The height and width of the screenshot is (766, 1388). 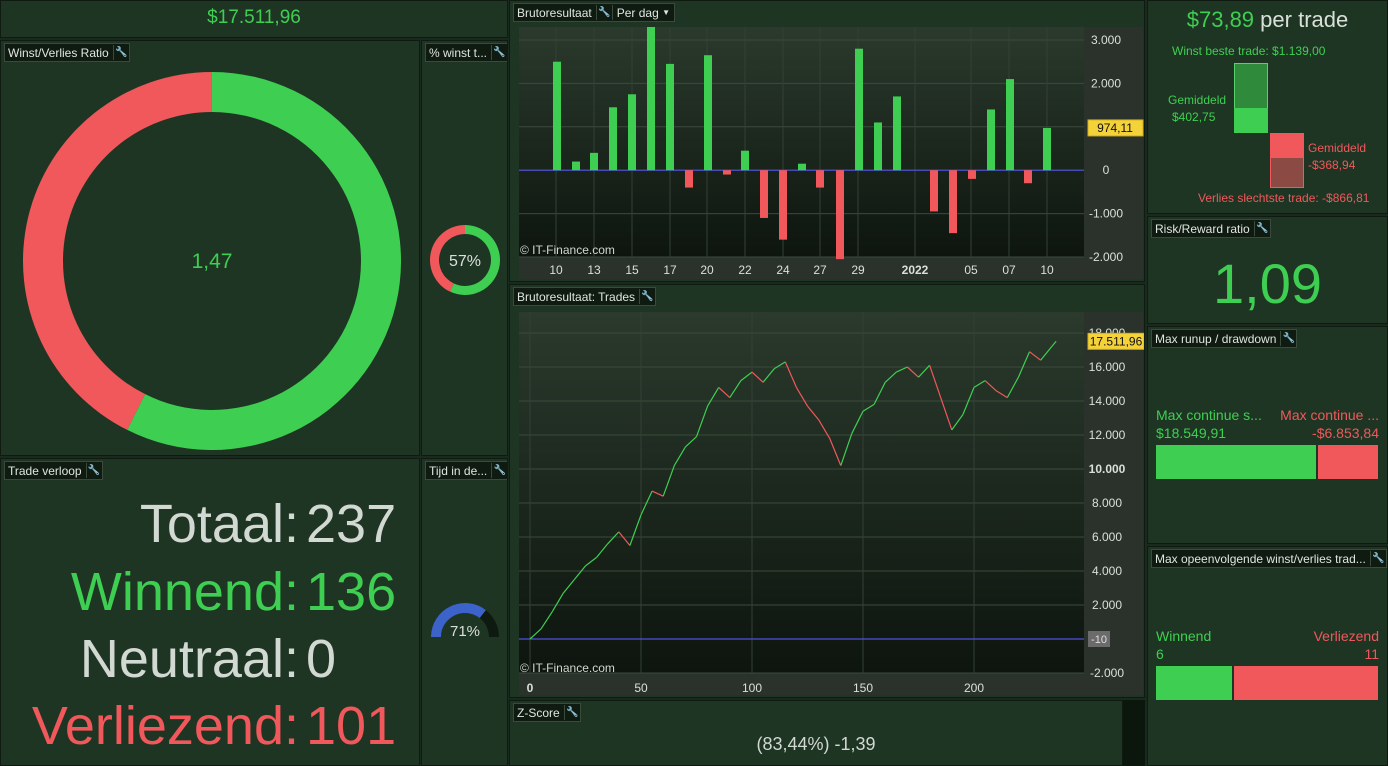 I want to click on avg-loss-bar, so click(x=1287, y=145).